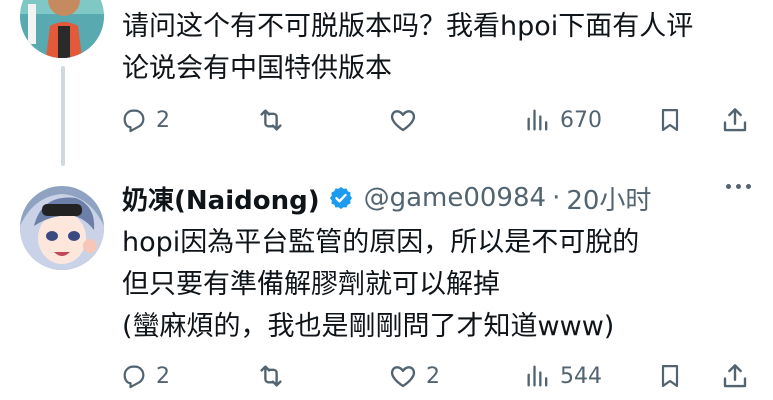 The height and width of the screenshot is (400, 773). What do you see at coordinates (63, 116) in the screenshot?
I see `thread-line` at bounding box center [63, 116].